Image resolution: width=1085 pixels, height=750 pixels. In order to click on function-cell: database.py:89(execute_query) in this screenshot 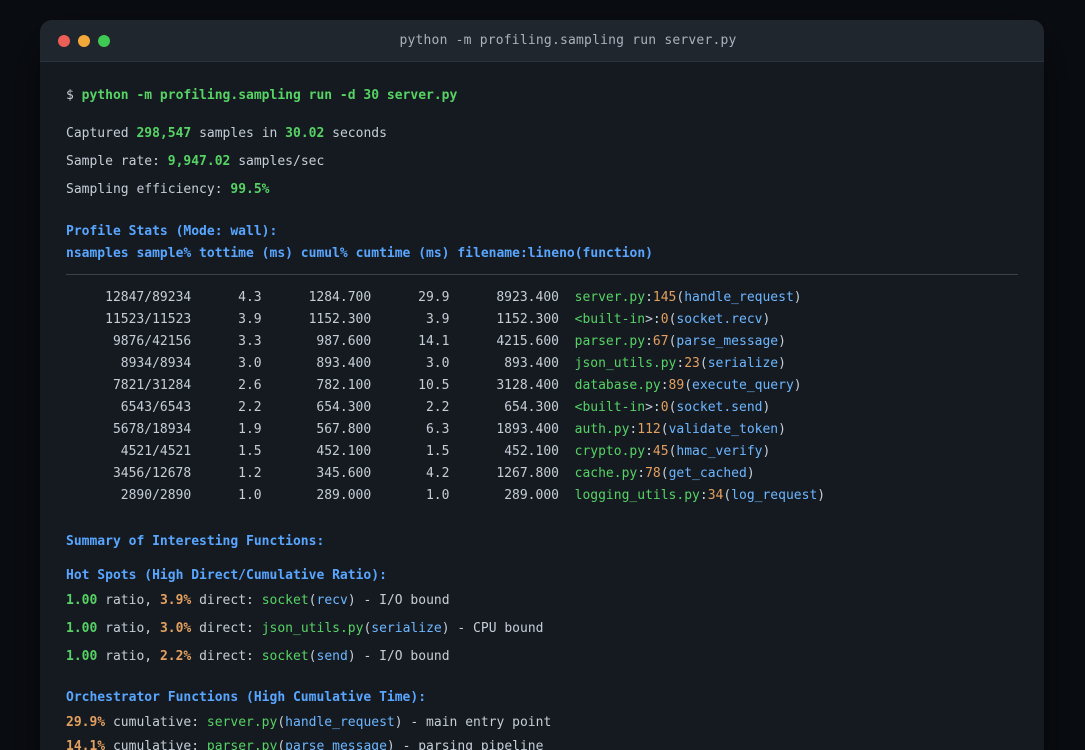, I will do `click(688, 385)`.